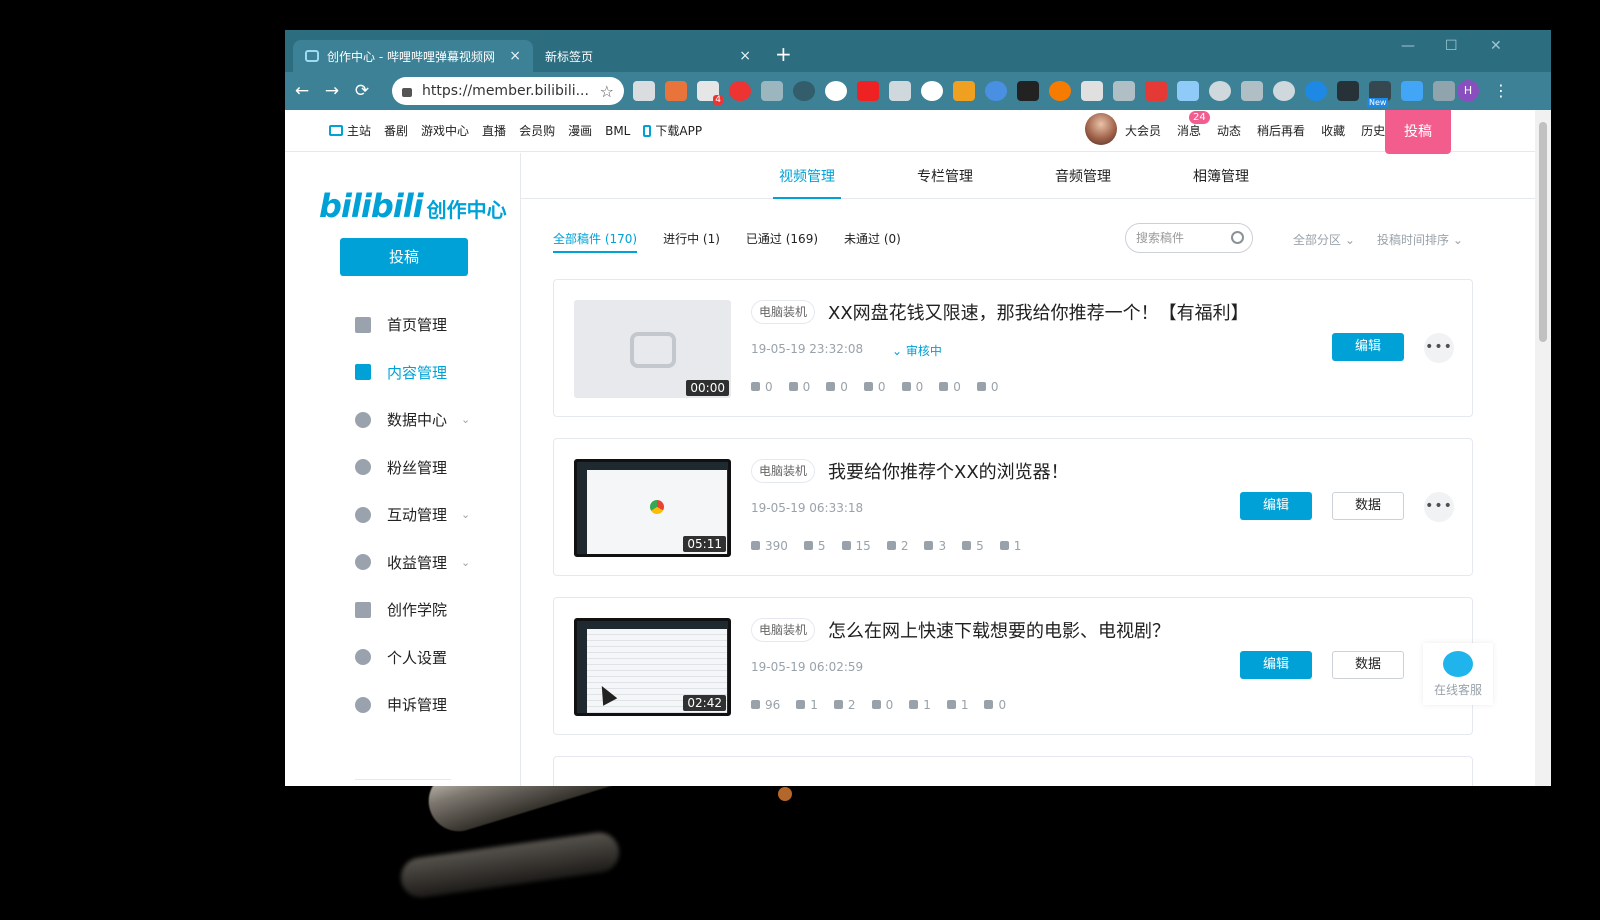 This screenshot has height=920, width=1600. What do you see at coordinates (1229, 130) in the screenshot?
I see `nav-dynamics: 动态` at bounding box center [1229, 130].